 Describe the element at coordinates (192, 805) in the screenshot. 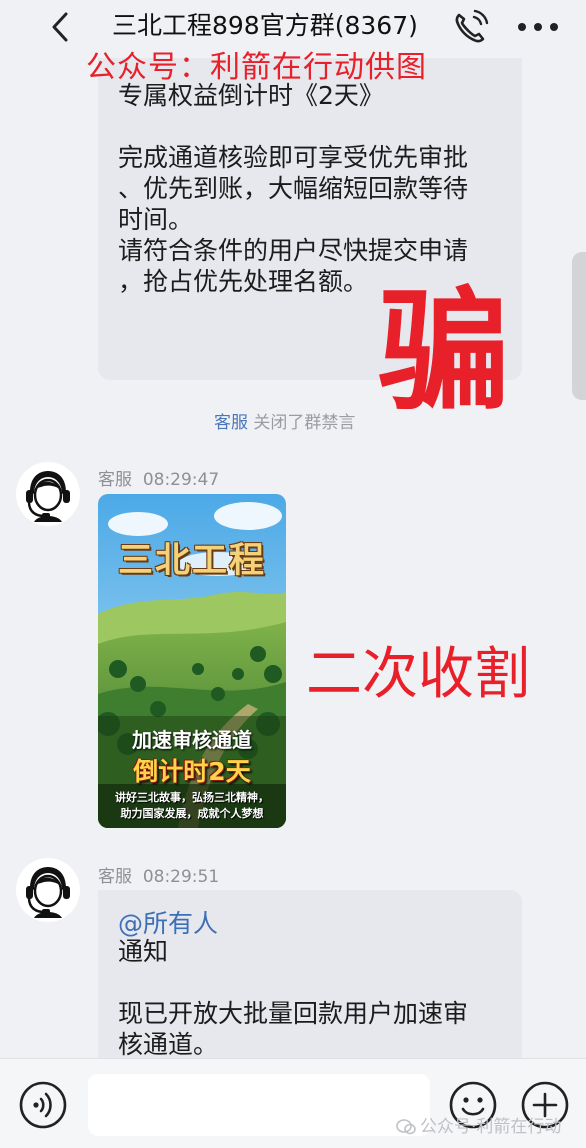

I see `poster-slogan: 讲好三北故事，弘扬三北精神， 助力国家发展，成就个人梦想` at that location.